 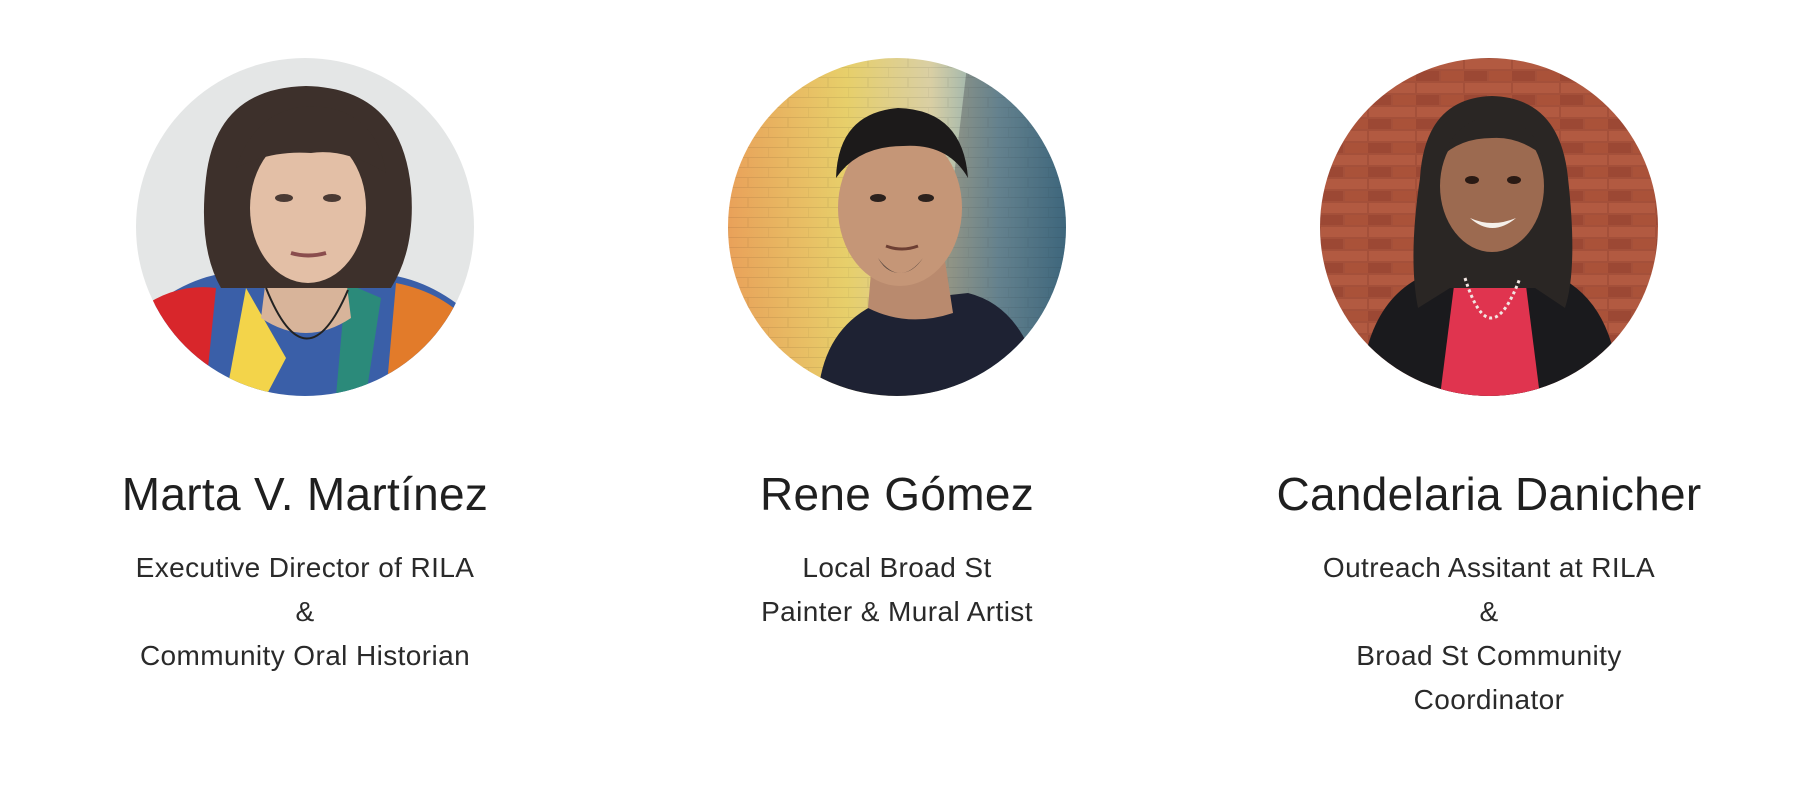 What do you see at coordinates (305, 655) in the screenshot?
I see `member-role-line: Community Oral Historian` at bounding box center [305, 655].